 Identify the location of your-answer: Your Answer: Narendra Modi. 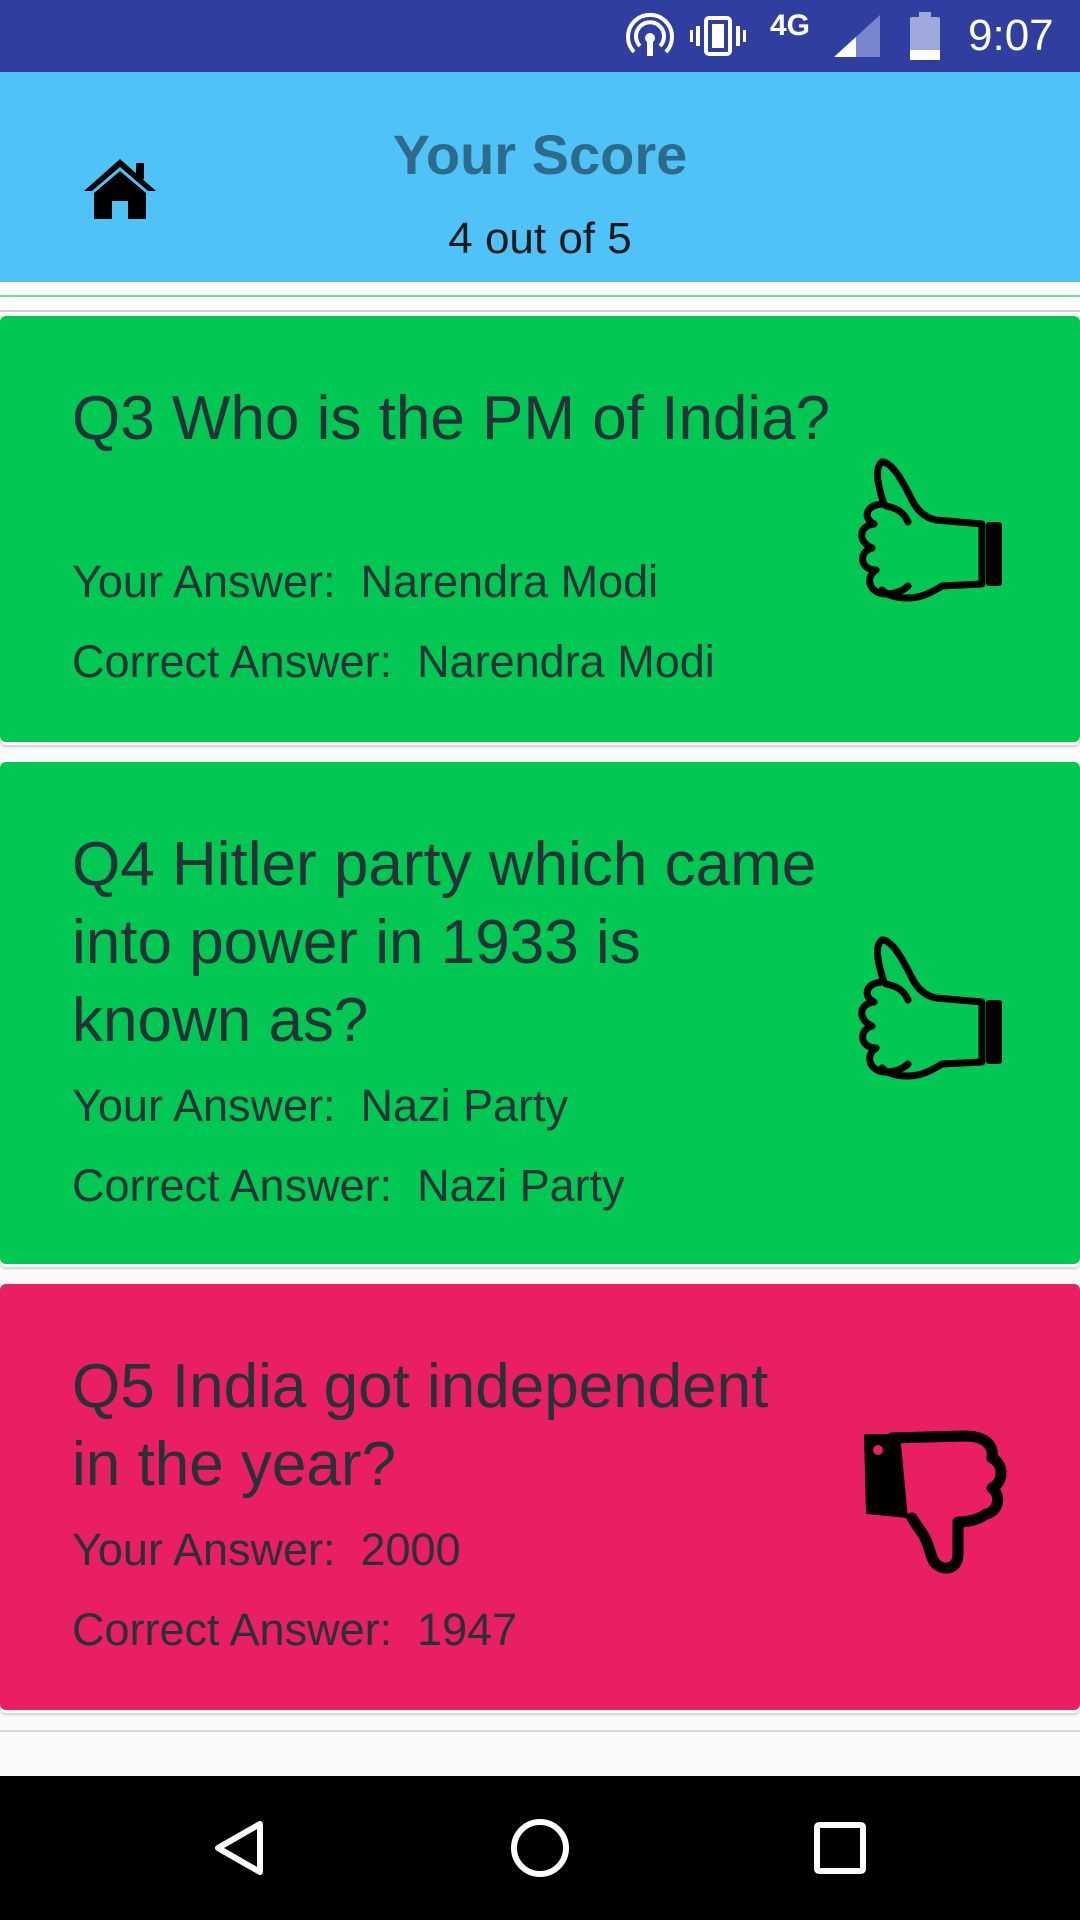
(365, 581).